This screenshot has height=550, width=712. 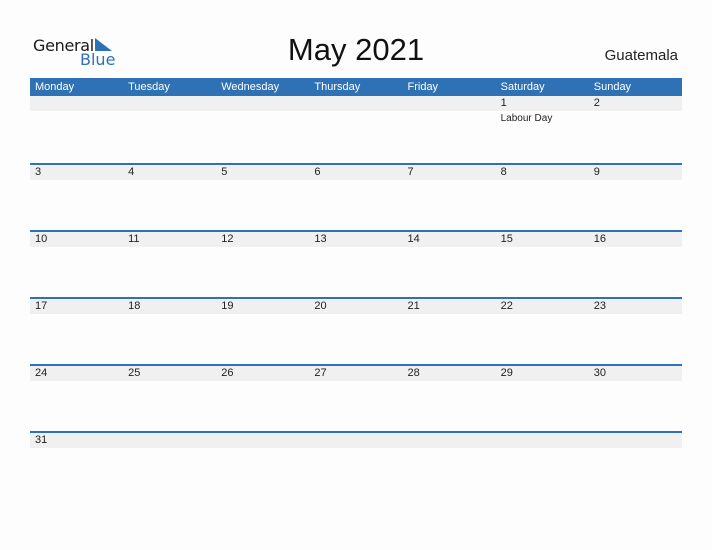 What do you see at coordinates (423, 87) in the screenshot?
I see `weekday-friday: Friday` at bounding box center [423, 87].